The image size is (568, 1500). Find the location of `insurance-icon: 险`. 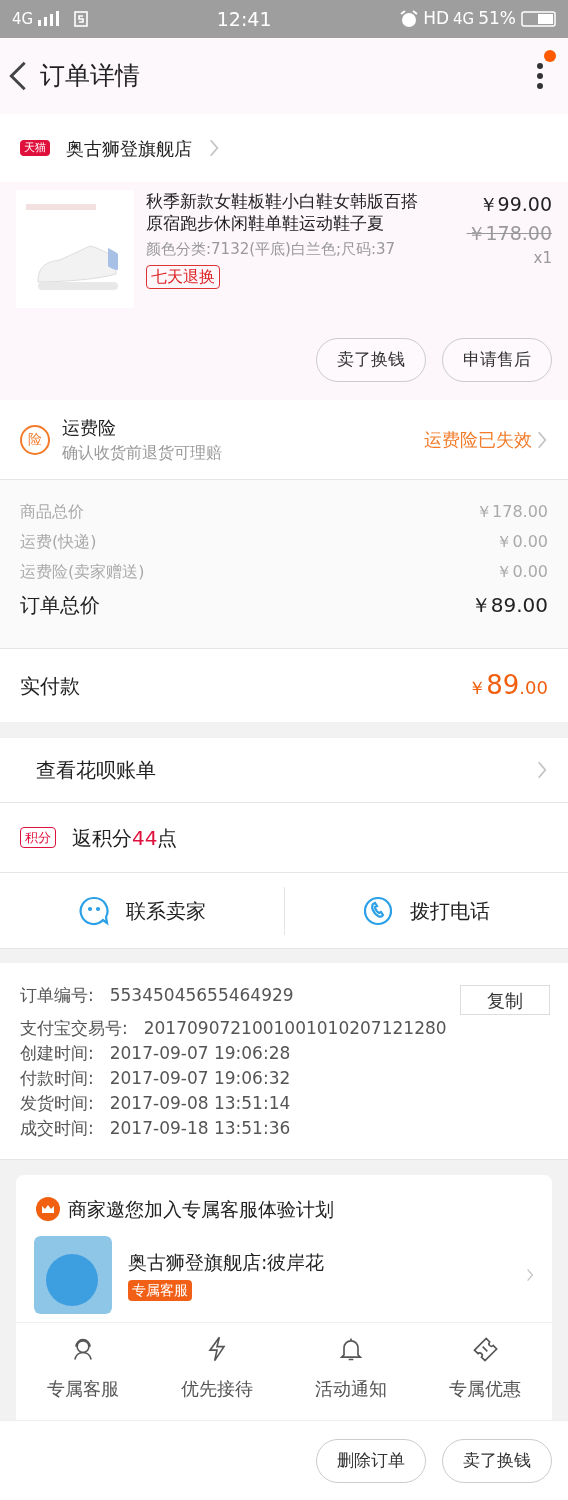

insurance-icon: 险 is located at coordinates (35, 439).